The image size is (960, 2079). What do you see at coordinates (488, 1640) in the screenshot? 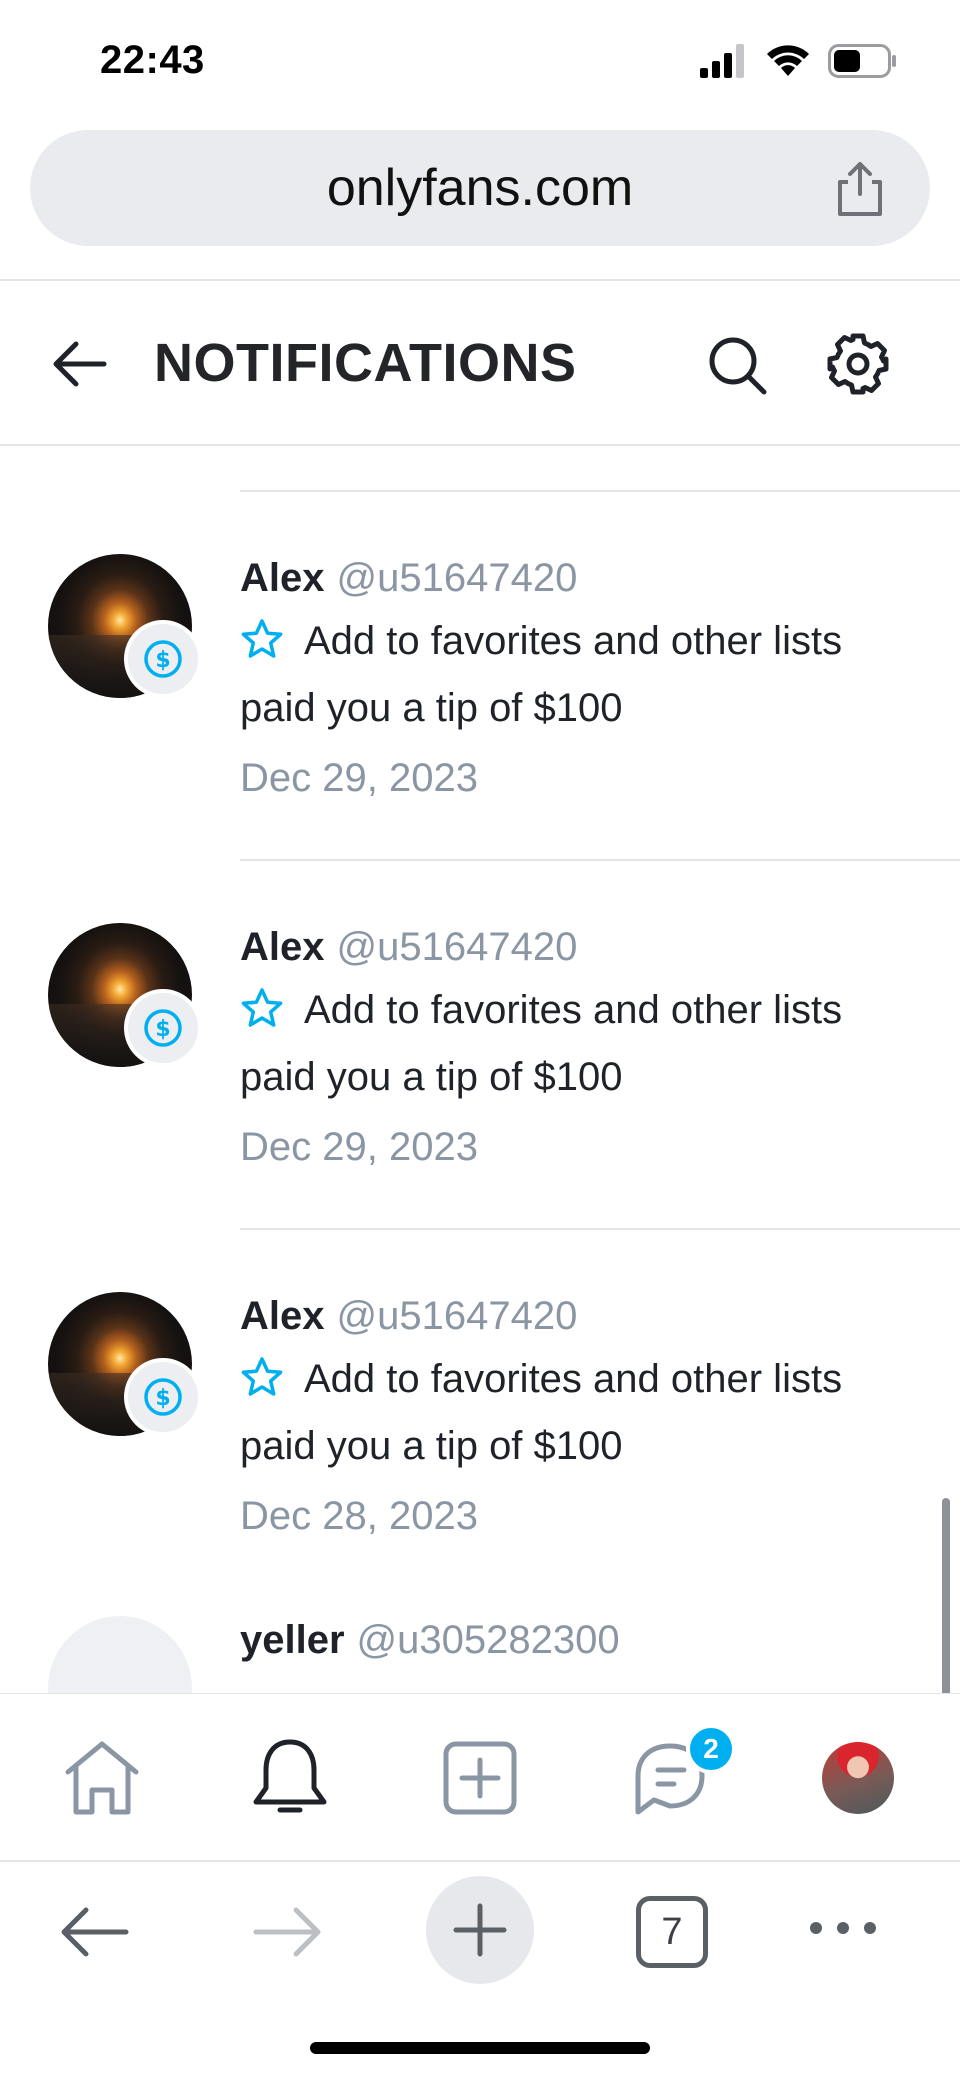
I see `sender-handle: @u305282300` at bounding box center [488, 1640].